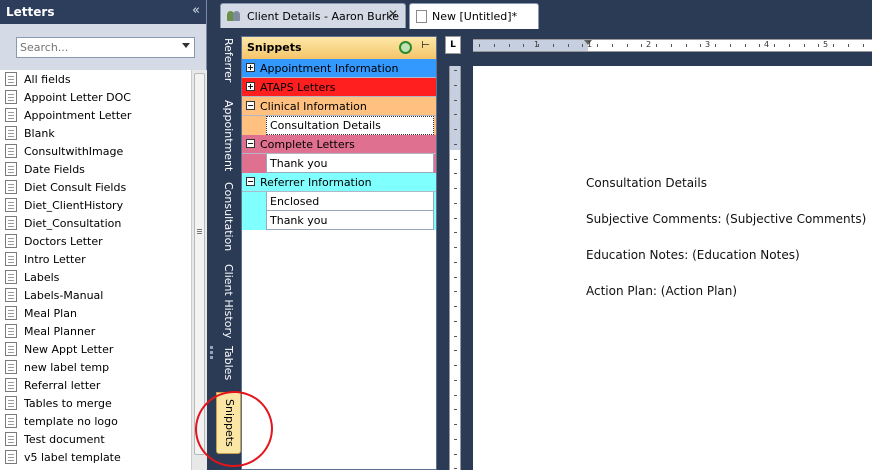 The width and height of the screenshot is (872, 470). Describe the element at coordinates (455, 268) in the screenshot. I see `vertical-ruler` at that location.